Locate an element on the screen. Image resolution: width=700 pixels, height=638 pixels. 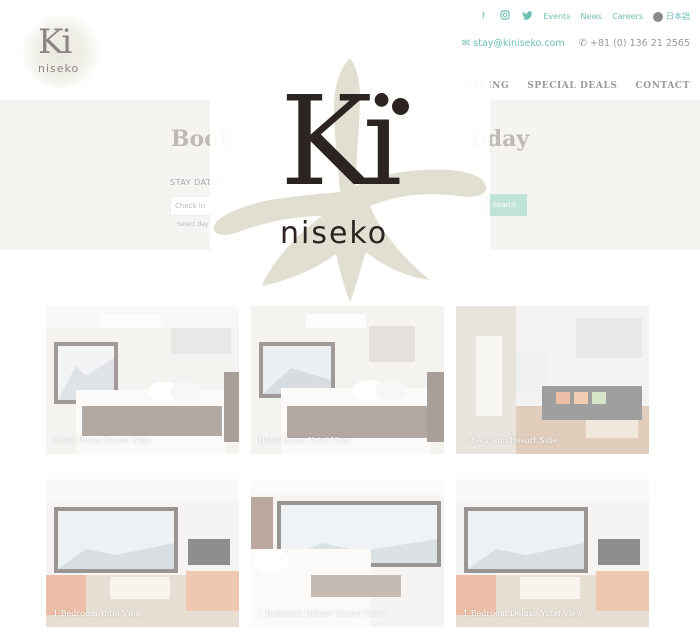
room-label: Hotel Room Resort Side is located at coordinates (102, 440).